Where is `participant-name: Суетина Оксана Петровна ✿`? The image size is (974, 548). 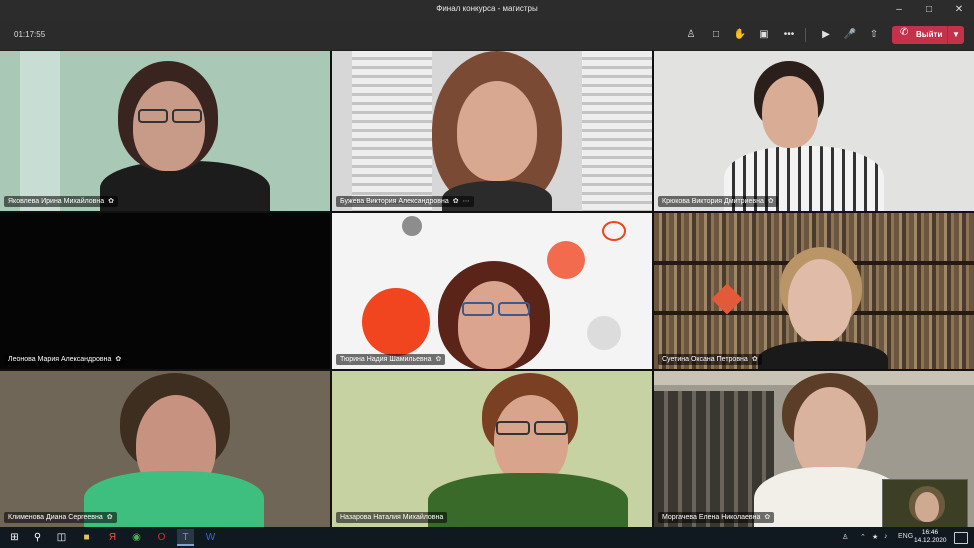
participant-name: Суетина Оксана Петровна ✿ is located at coordinates (710, 359).